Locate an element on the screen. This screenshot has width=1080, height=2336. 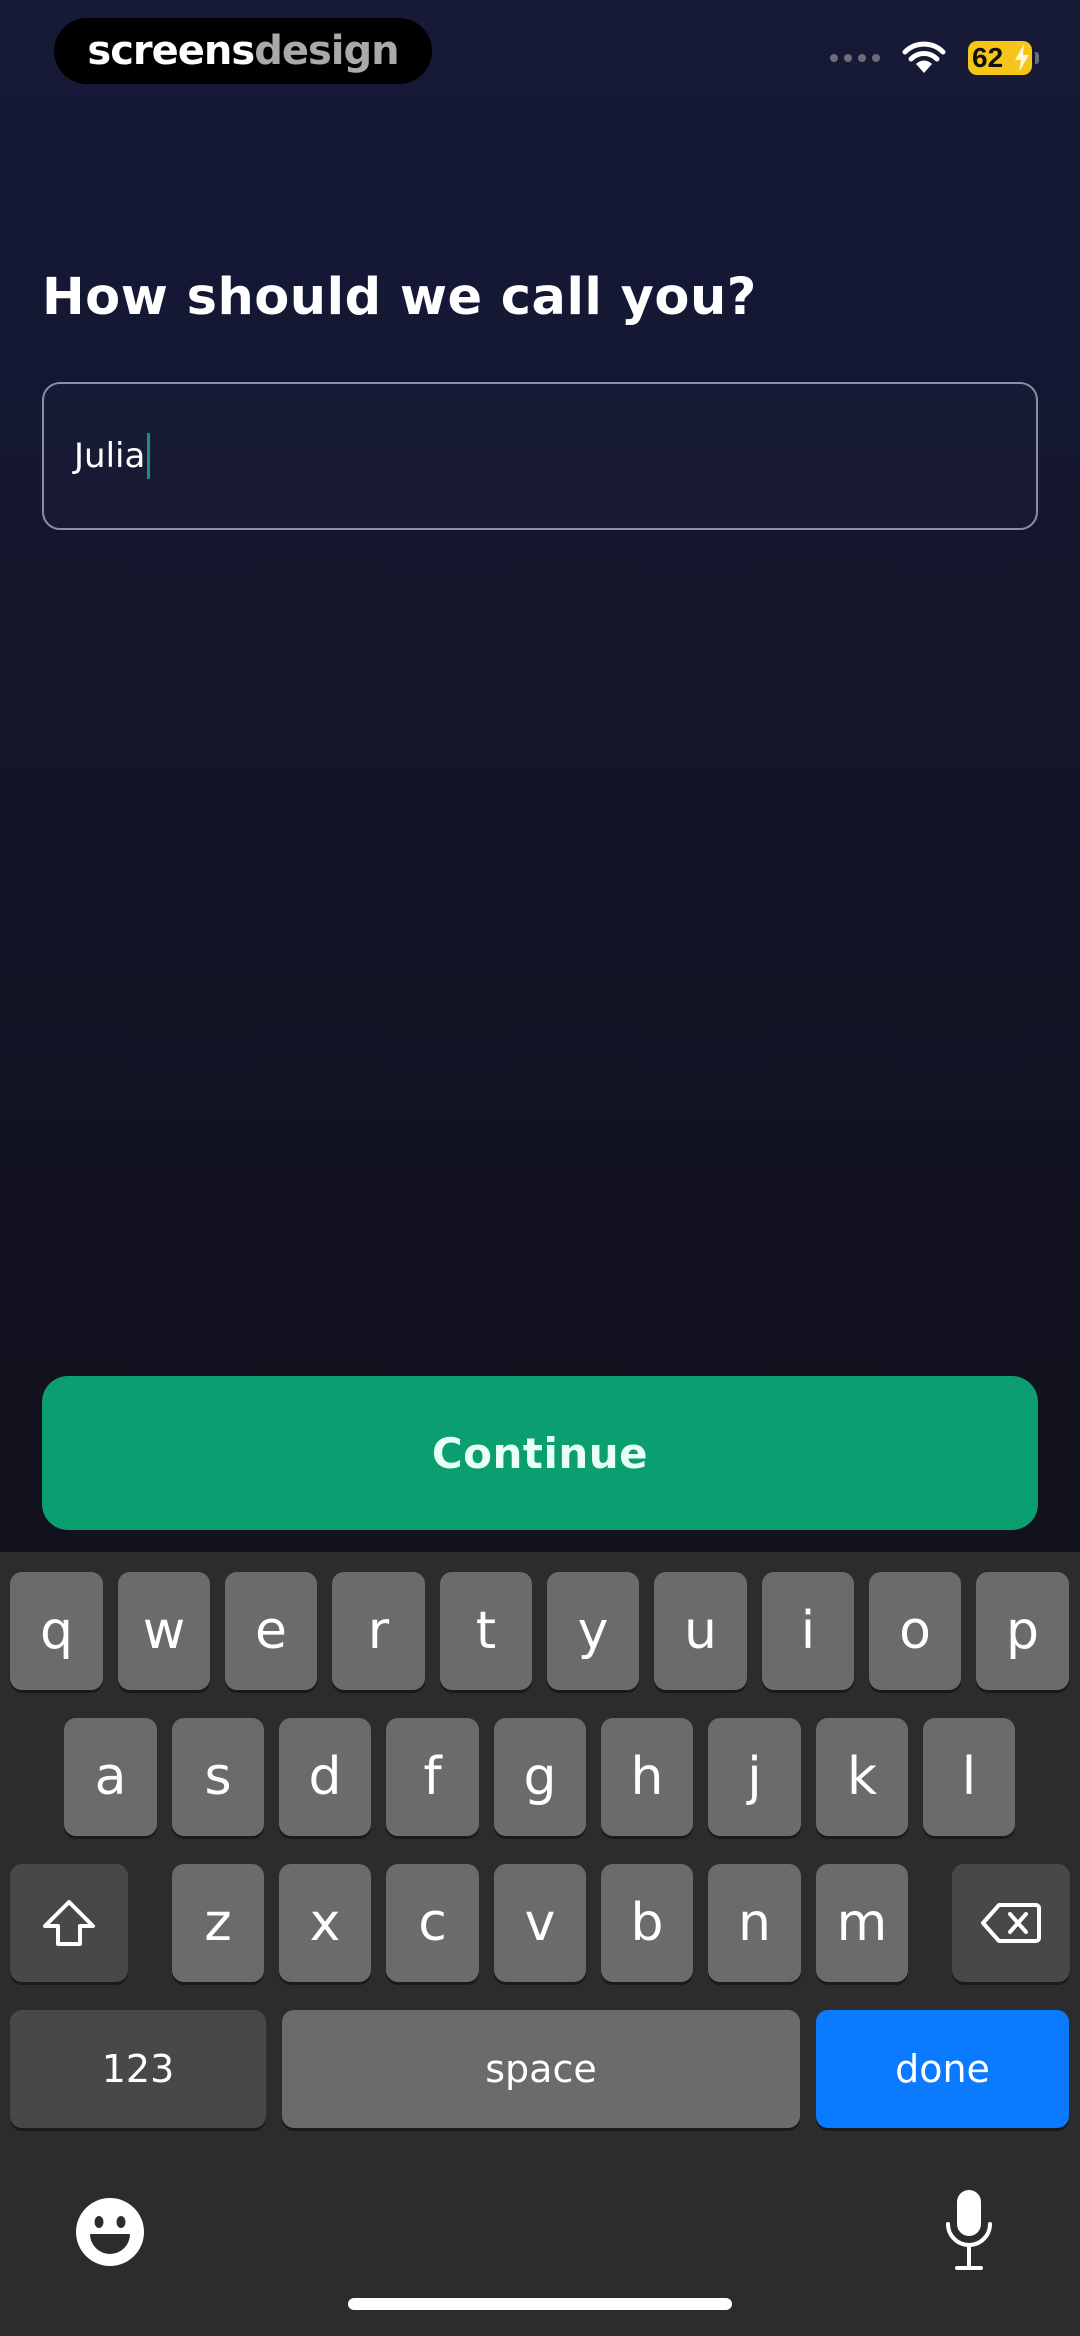
key-y: y is located at coordinates (593, 1631).